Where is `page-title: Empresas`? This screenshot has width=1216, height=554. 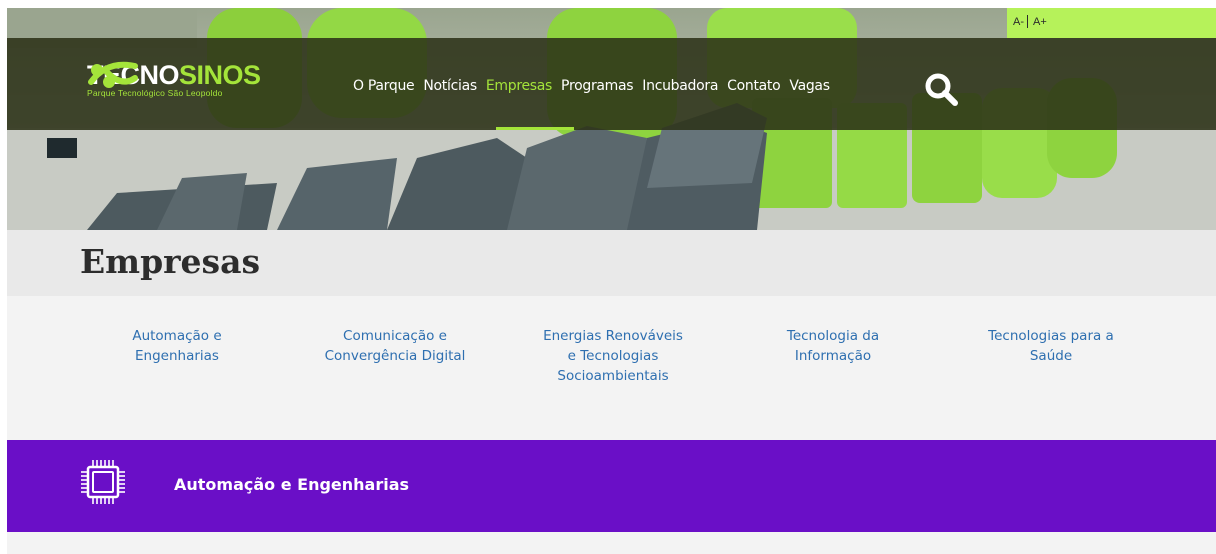
page-title: Empresas is located at coordinates (170, 261).